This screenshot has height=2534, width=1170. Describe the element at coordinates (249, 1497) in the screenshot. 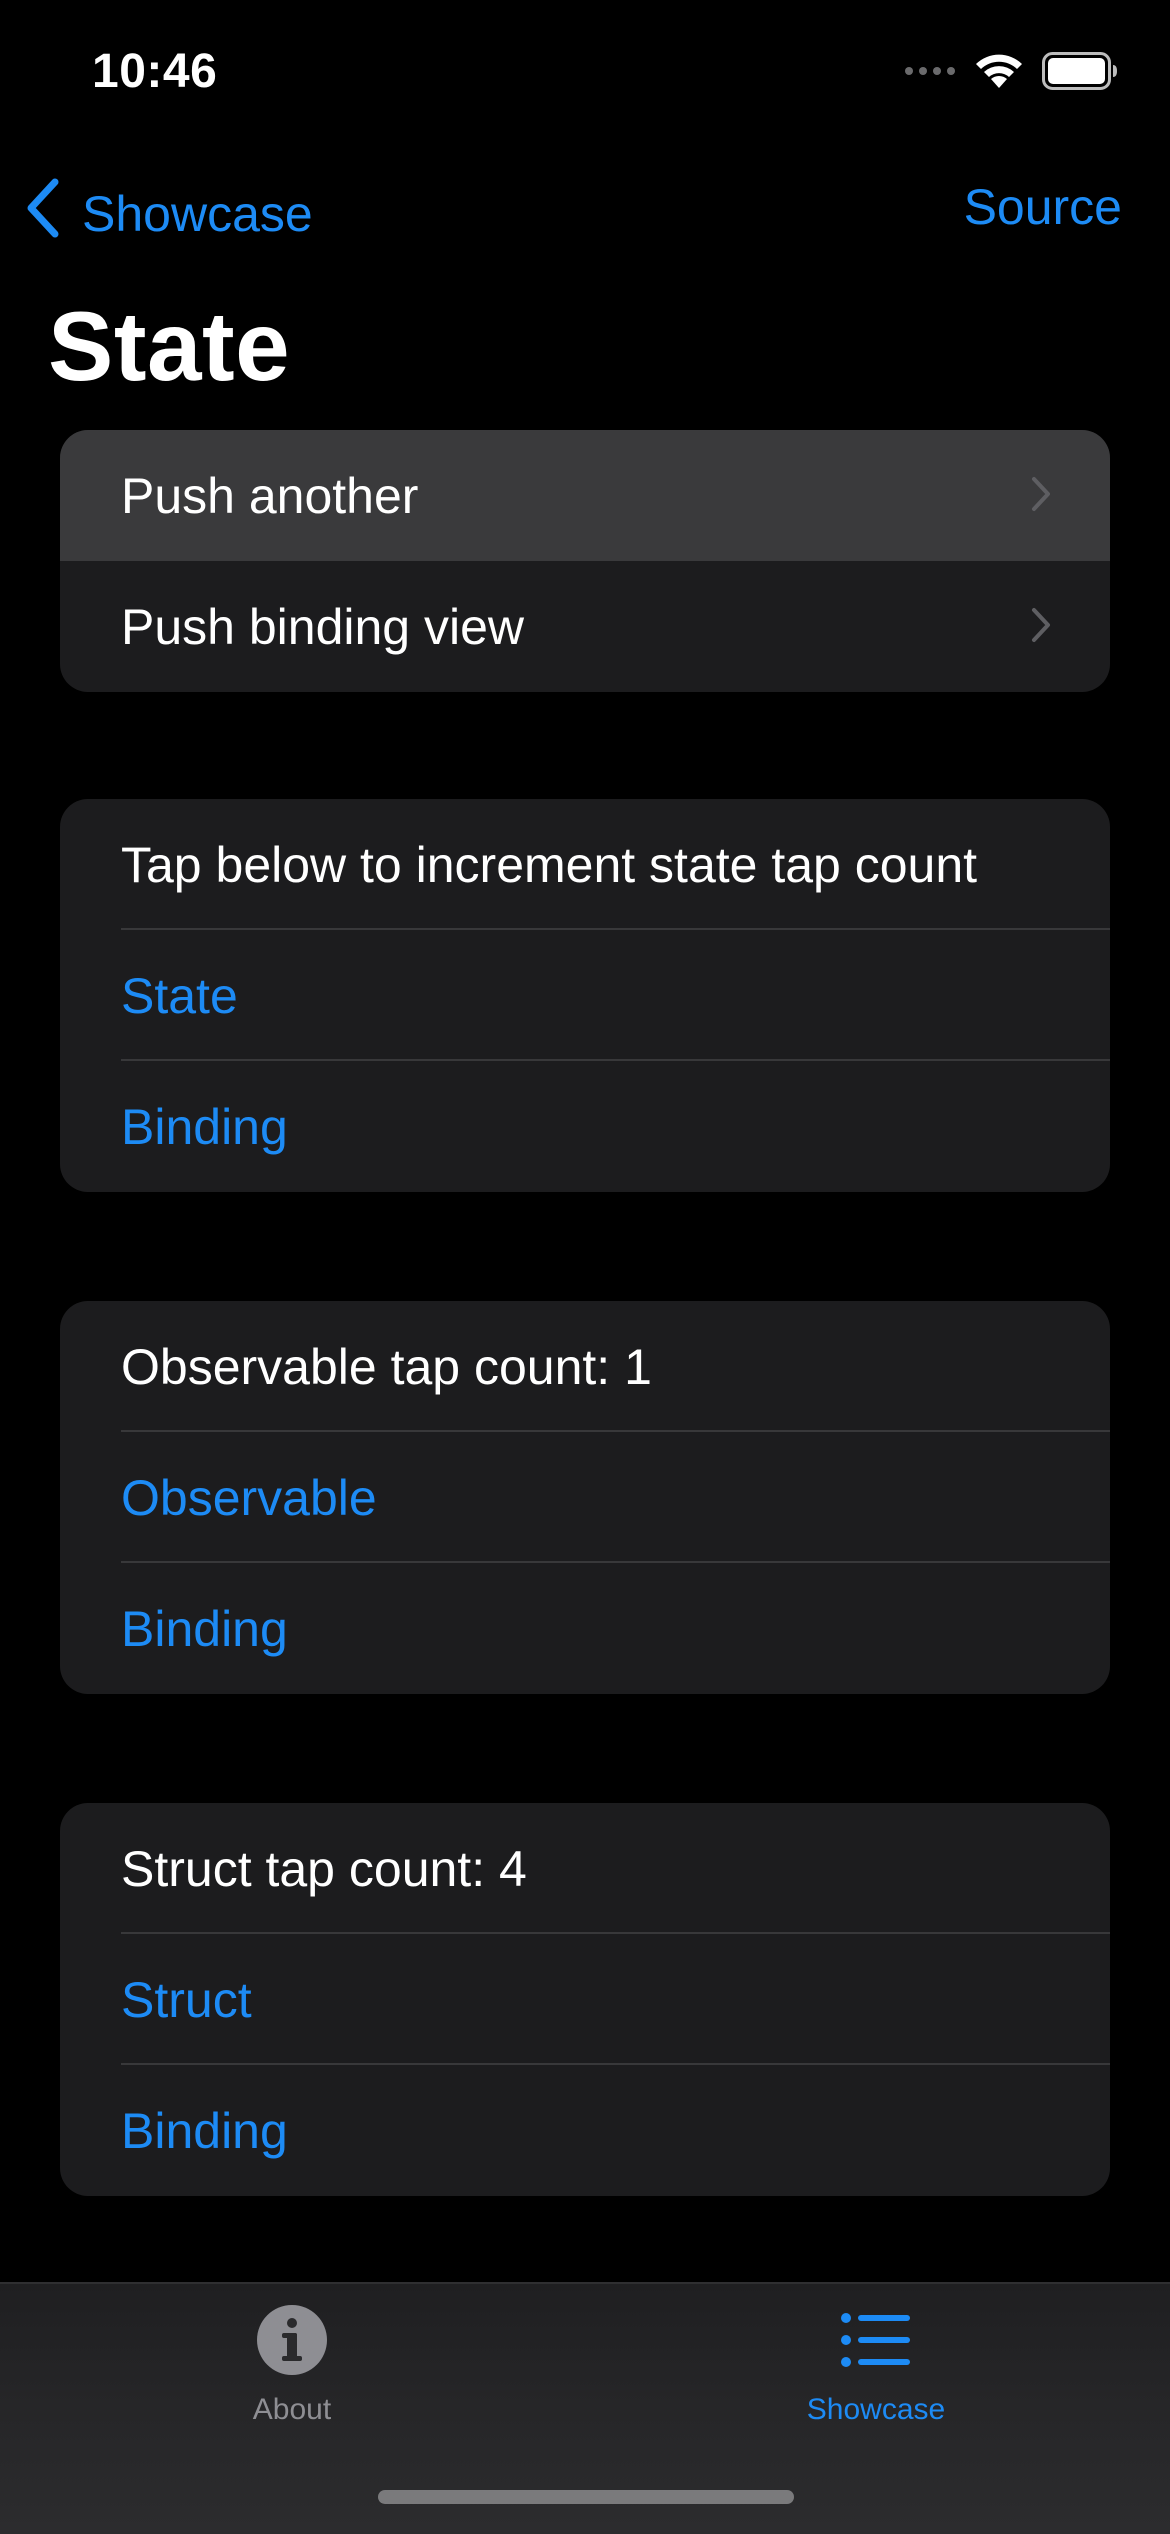

I see `row-label: Observable` at that location.